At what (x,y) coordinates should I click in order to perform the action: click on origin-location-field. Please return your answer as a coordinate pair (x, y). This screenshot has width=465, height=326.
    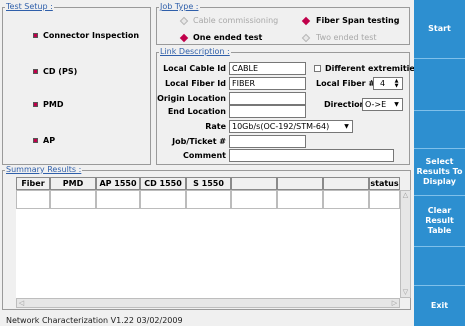
    Looking at the image, I should click on (267, 98).